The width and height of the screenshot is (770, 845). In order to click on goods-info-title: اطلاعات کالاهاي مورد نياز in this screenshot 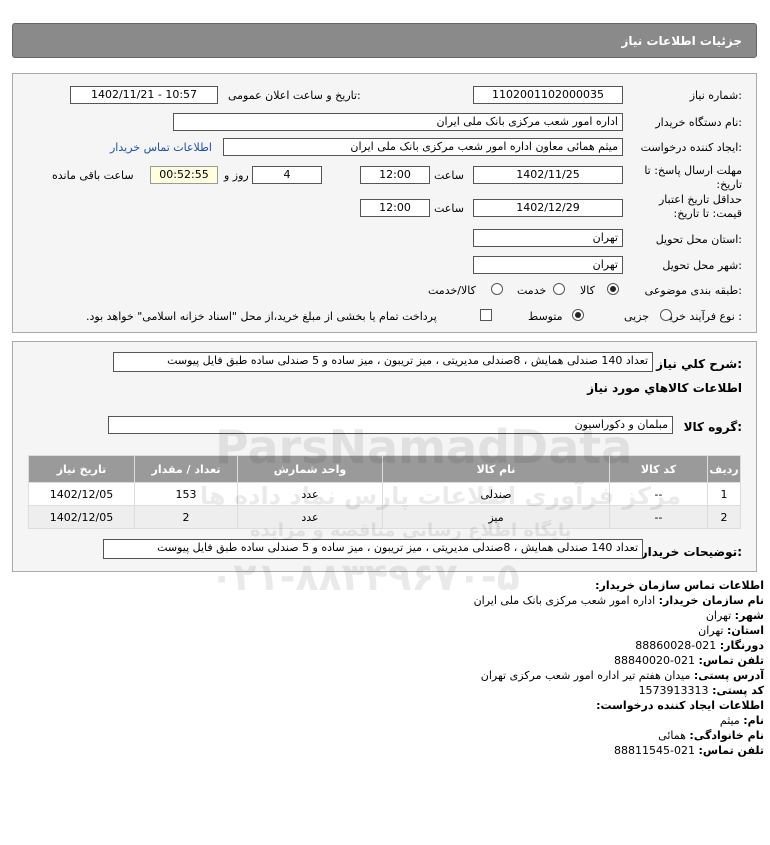, I will do `click(664, 388)`.